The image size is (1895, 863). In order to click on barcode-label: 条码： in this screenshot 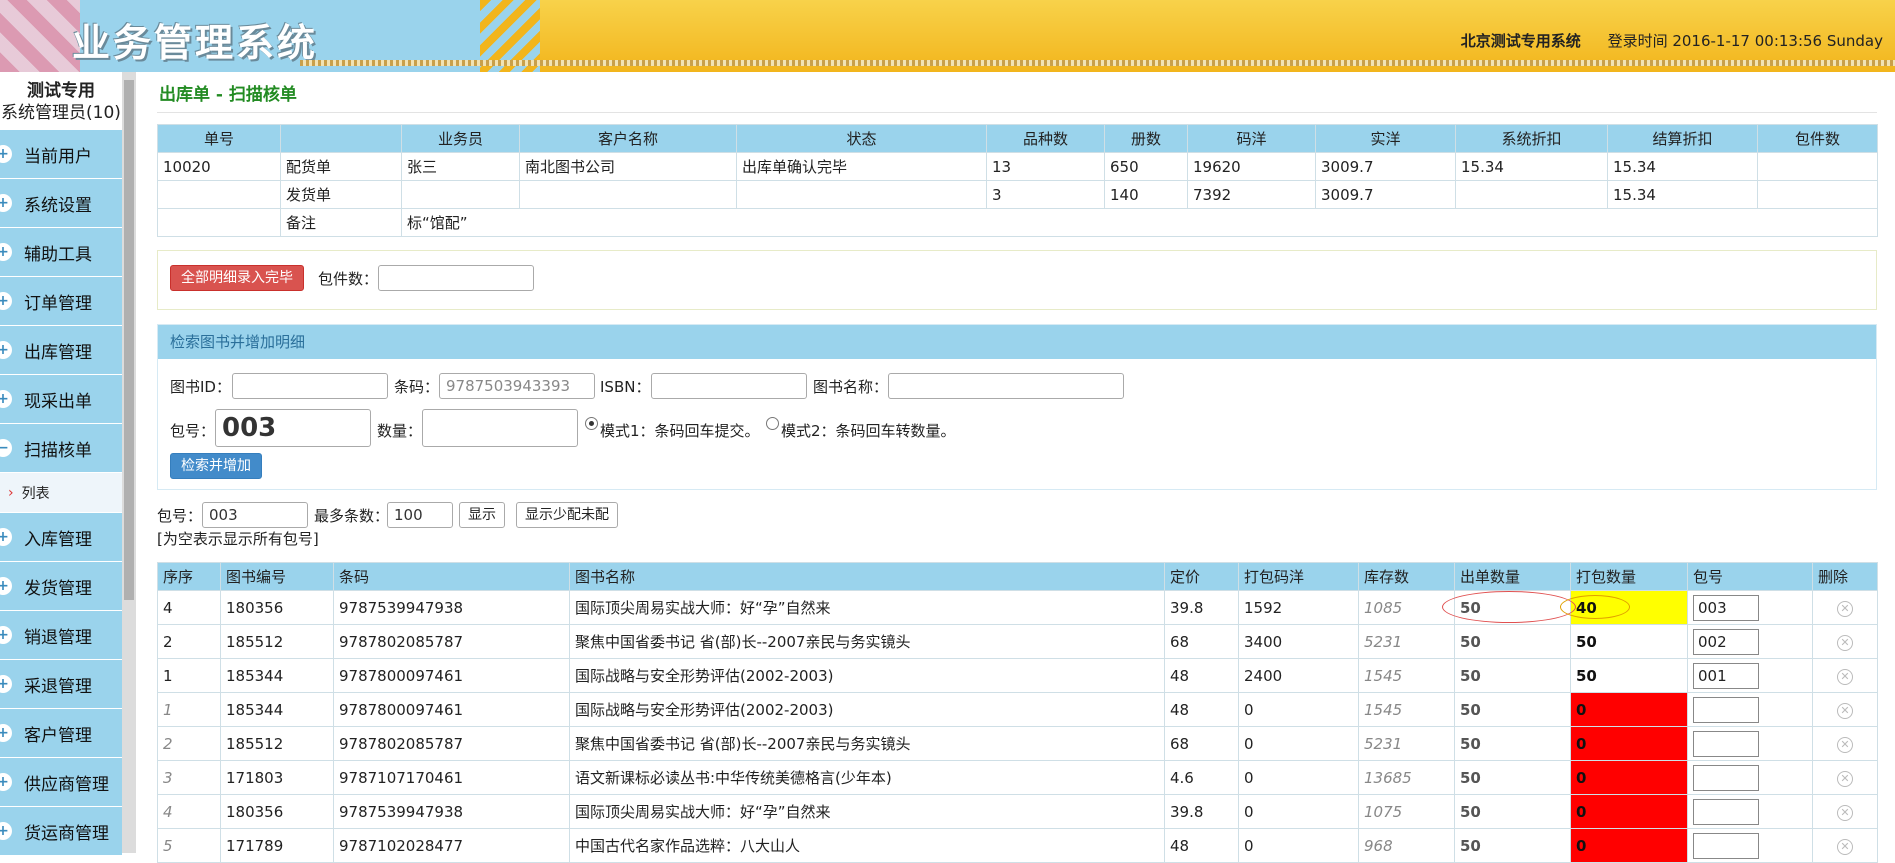, I will do `click(417, 387)`.